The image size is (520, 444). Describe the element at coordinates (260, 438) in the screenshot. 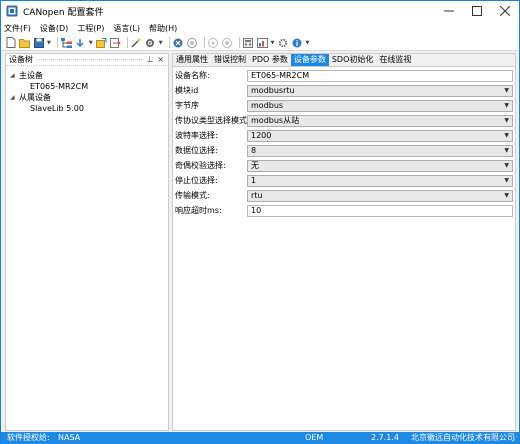

I see `status-bar: 软件授权给: NASA OEM 2.7.1.4 北京徽远自动化技术有限公司 ⋰` at that location.